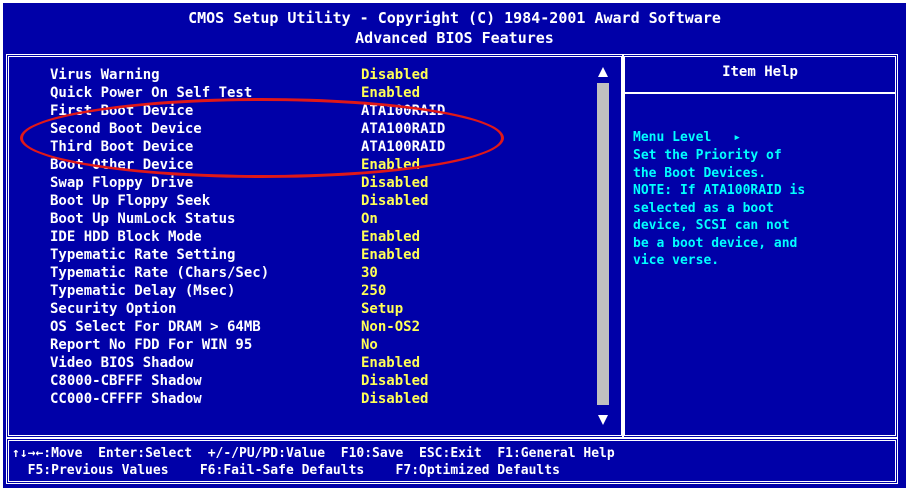  Describe the element at coordinates (373, 291) in the screenshot. I see `setting-value: 250` at that location.